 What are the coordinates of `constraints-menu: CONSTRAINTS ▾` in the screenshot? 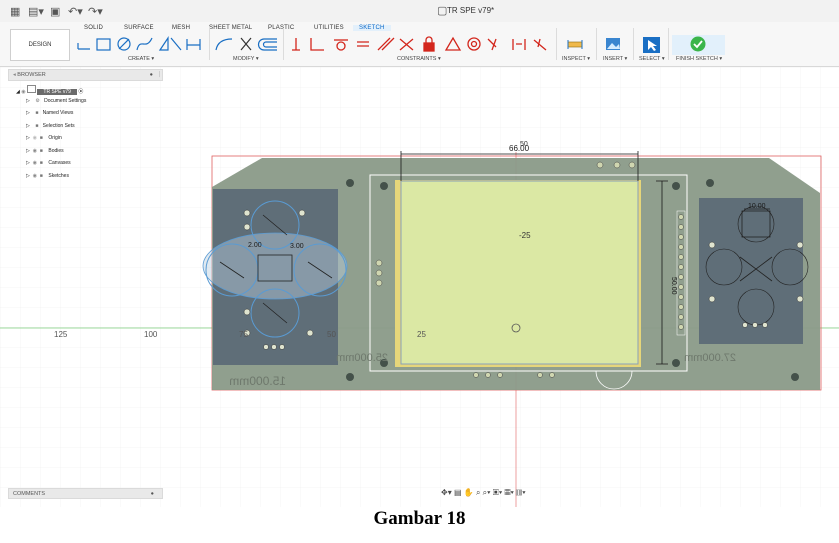 It's located at (419, 59).